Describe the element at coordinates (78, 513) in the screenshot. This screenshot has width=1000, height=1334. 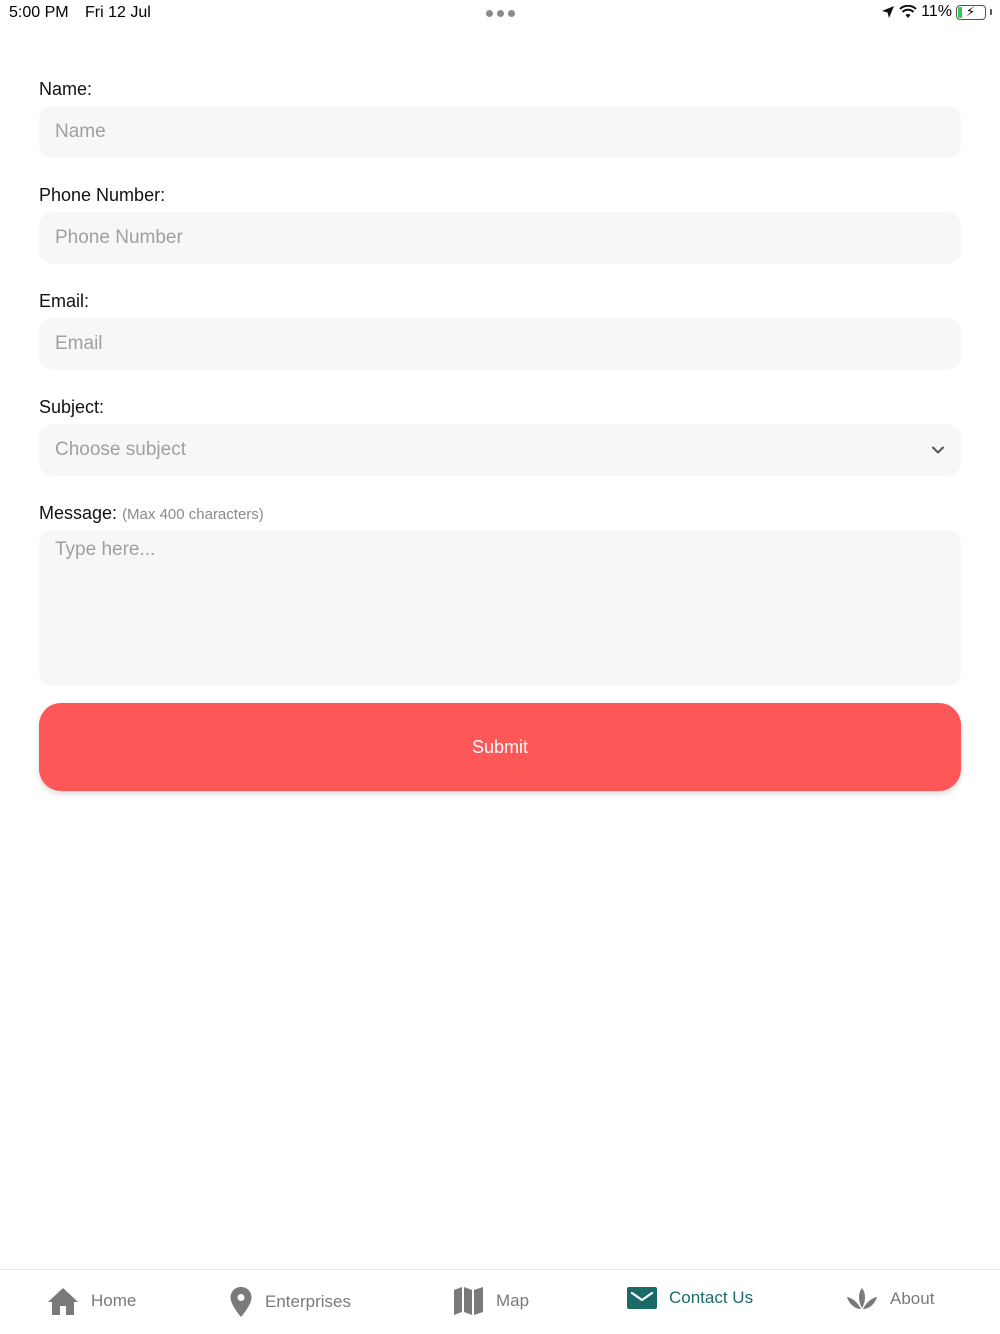
I see `message-label-text: Message:` at that location.